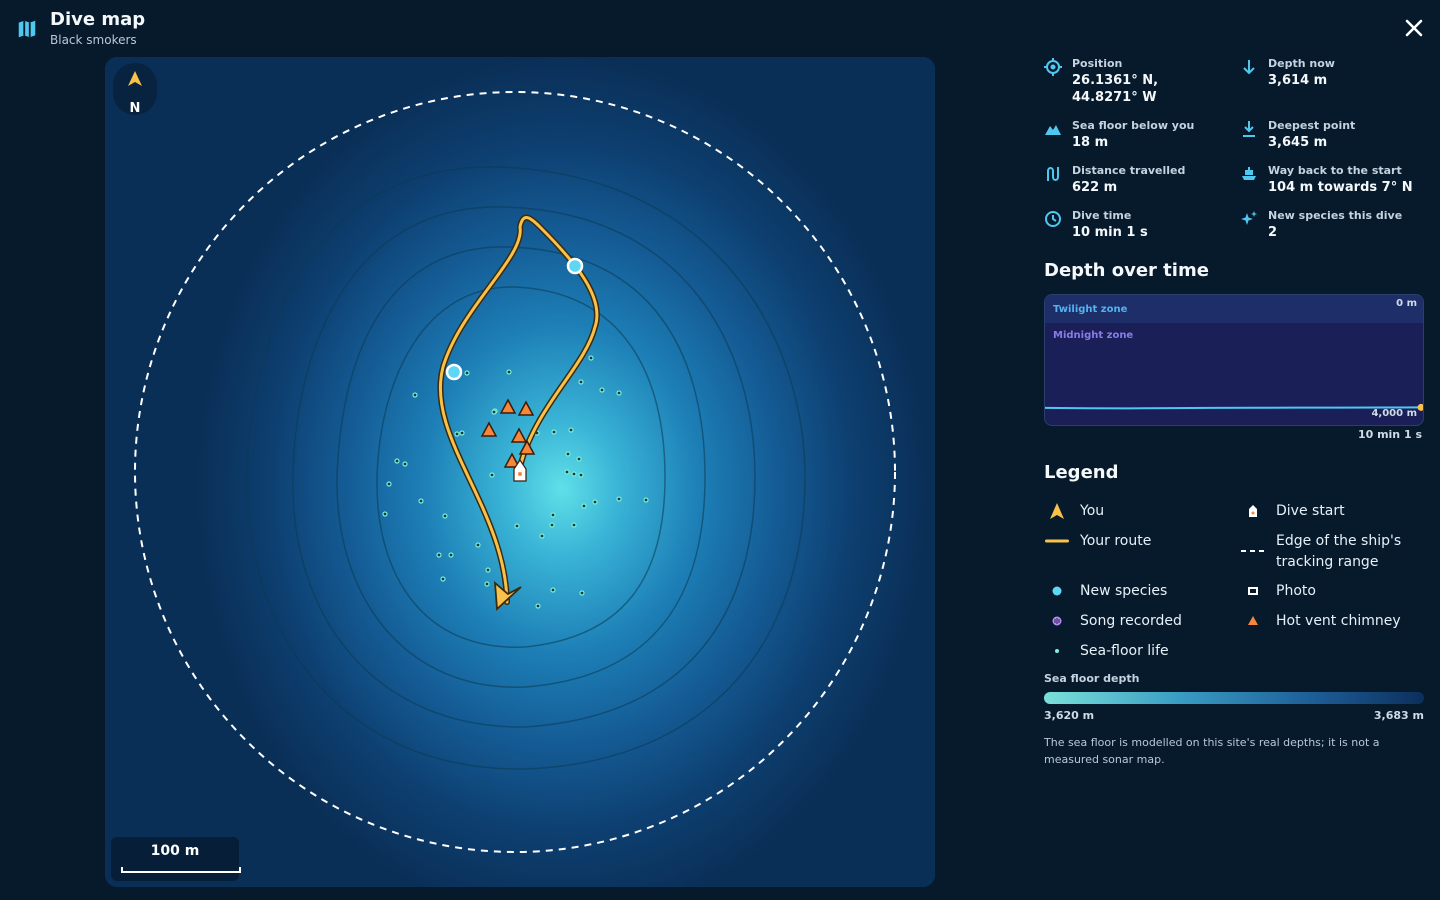 The image size is (1440, 900). What do you see at coordinates (1335, 224) in the screenshot?
I see `stat-new-species: New species this dive 2` at bounding box center [1335, 224].